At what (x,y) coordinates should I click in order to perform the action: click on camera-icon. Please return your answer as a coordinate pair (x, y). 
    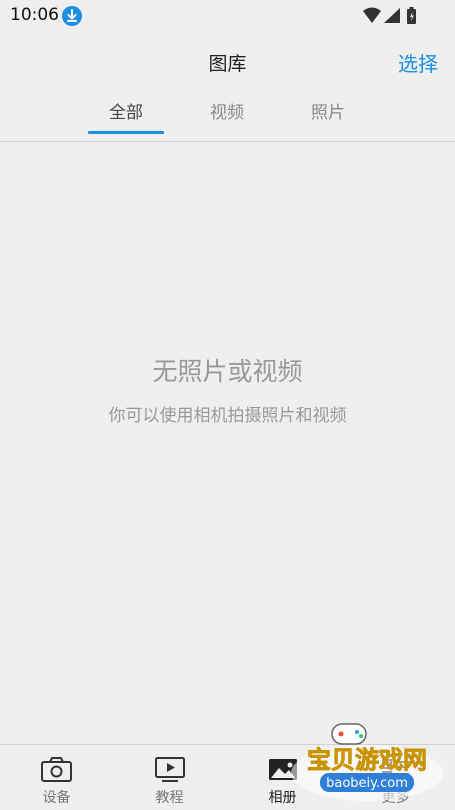
    Looking at the image, I should click on (57, 769).